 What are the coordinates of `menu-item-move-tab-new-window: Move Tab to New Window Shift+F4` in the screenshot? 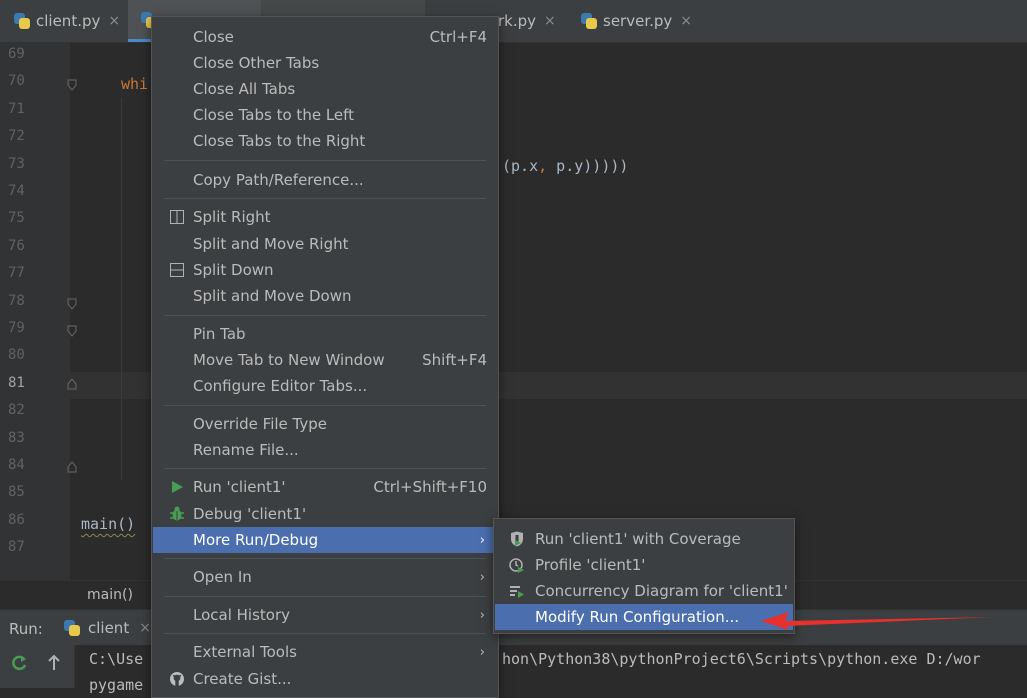 It's located at (325, 360).